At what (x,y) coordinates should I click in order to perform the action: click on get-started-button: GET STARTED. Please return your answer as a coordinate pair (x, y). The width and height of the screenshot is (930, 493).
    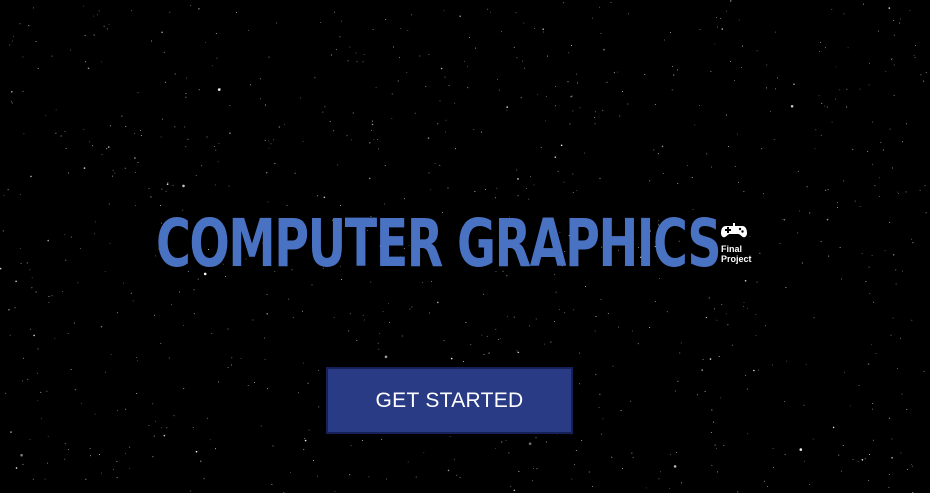
    Looking at the image, I should click on (449, 400).